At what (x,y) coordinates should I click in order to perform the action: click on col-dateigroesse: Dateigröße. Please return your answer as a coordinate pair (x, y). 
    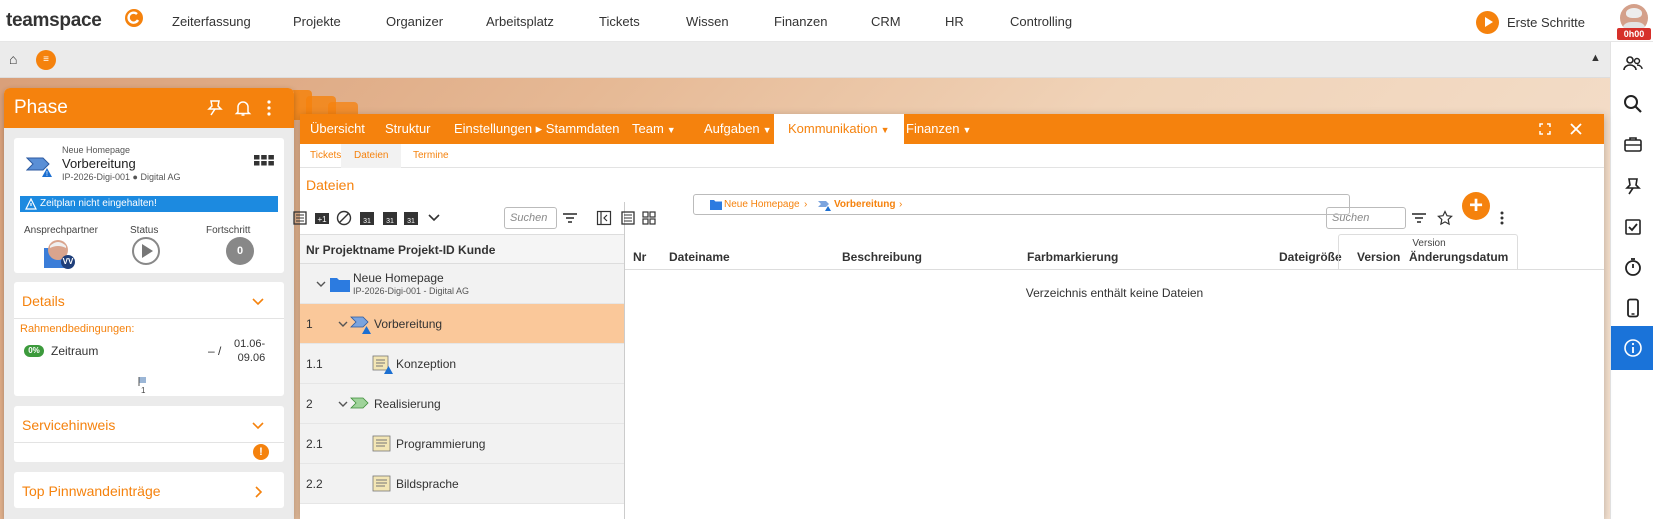
    Looking at the image, I should click on (1310, 257).